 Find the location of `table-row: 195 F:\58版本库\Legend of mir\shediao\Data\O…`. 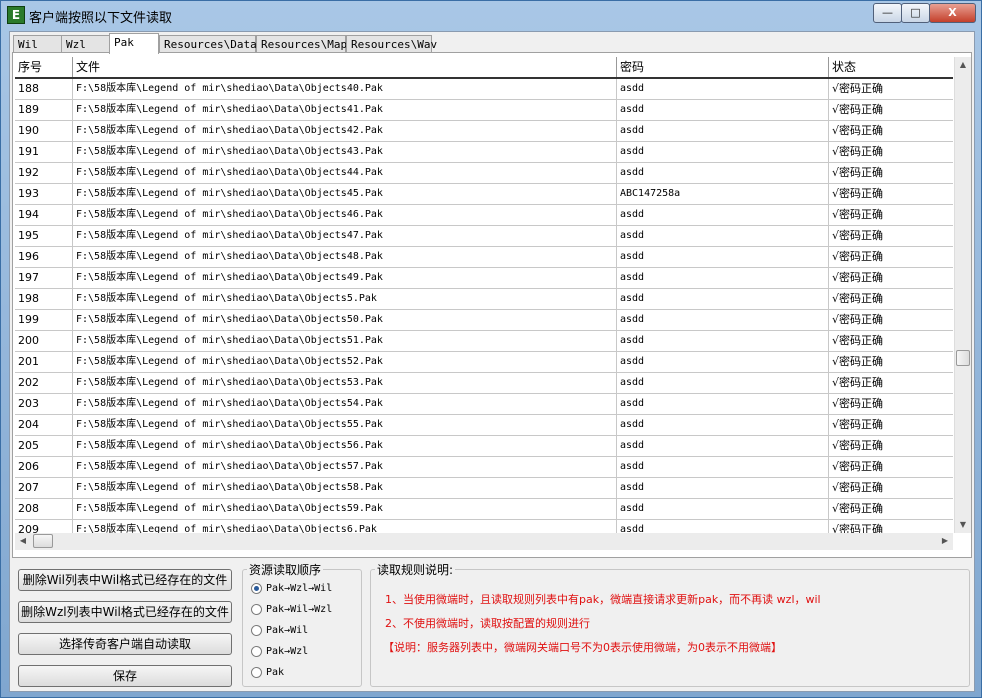

table-row: 195 F:\58版本库\Legend of mir\shediao\Data\O… is located at coordinates (484, 236).